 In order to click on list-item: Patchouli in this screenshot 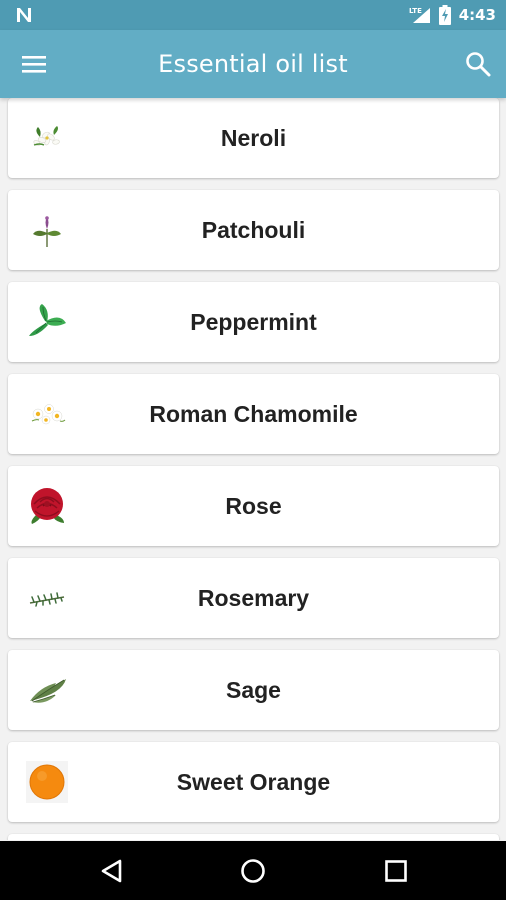, I will do `click(253, 230)`.